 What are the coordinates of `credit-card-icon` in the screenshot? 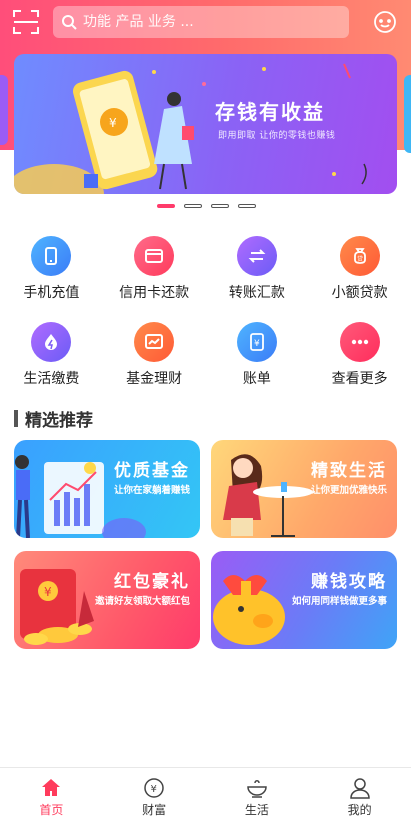 It's located at (154, 256).